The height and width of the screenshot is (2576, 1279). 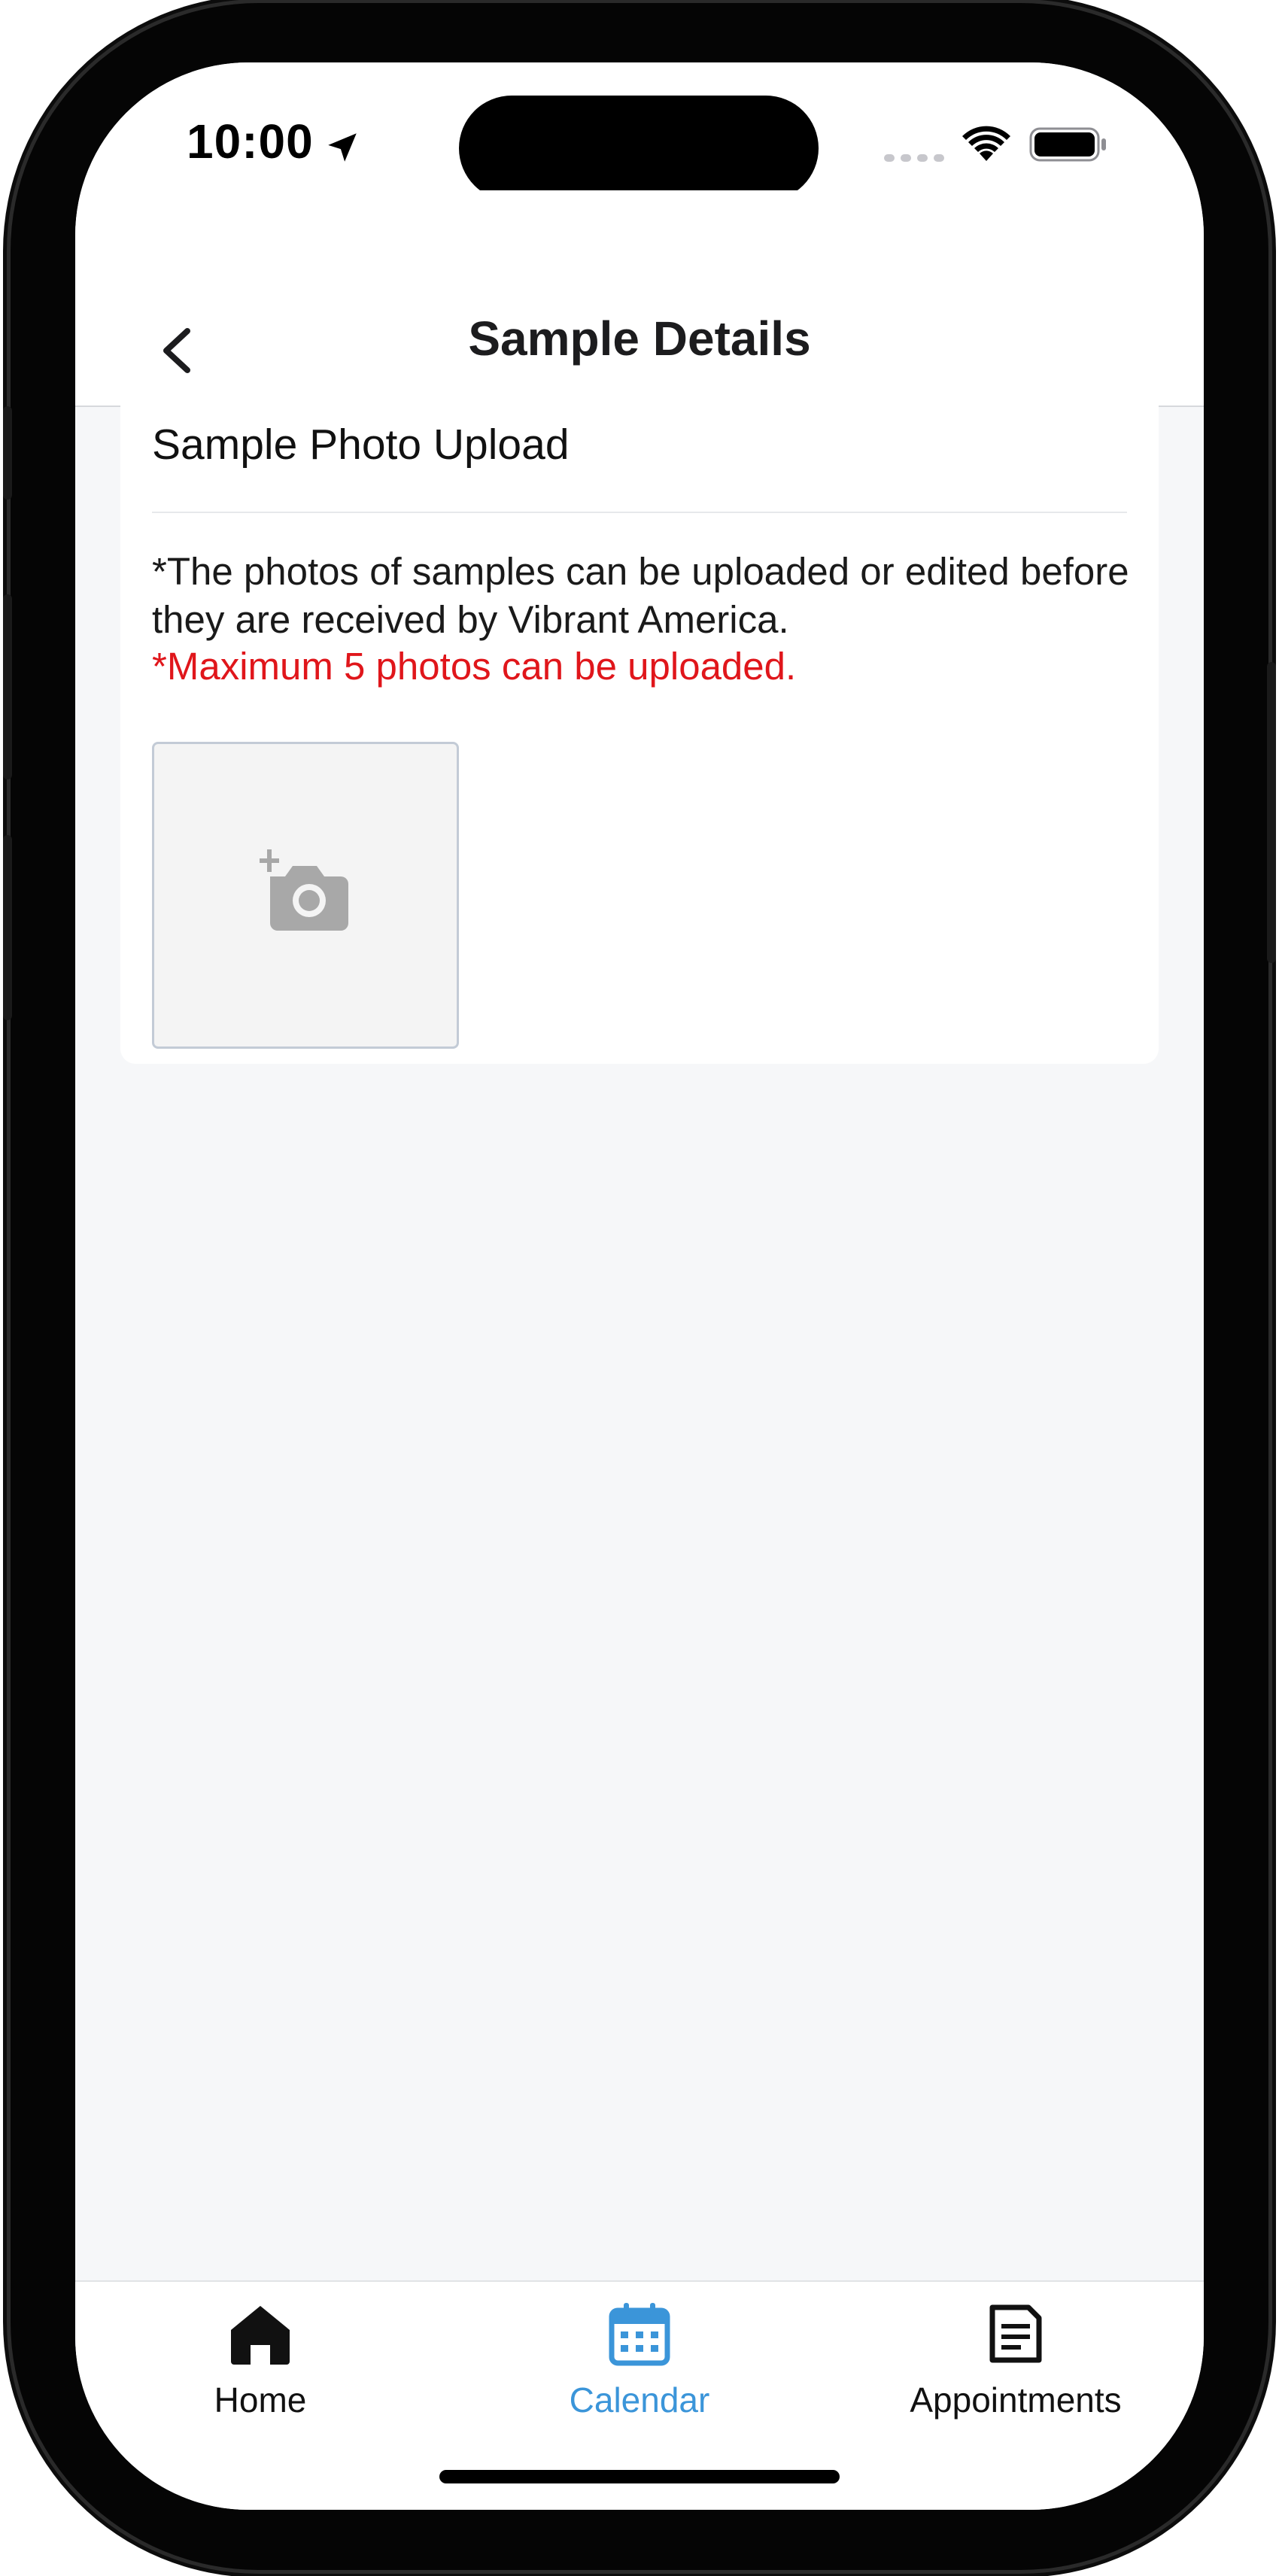 I want to click on add-photo-button, so click(x=305, y=896).